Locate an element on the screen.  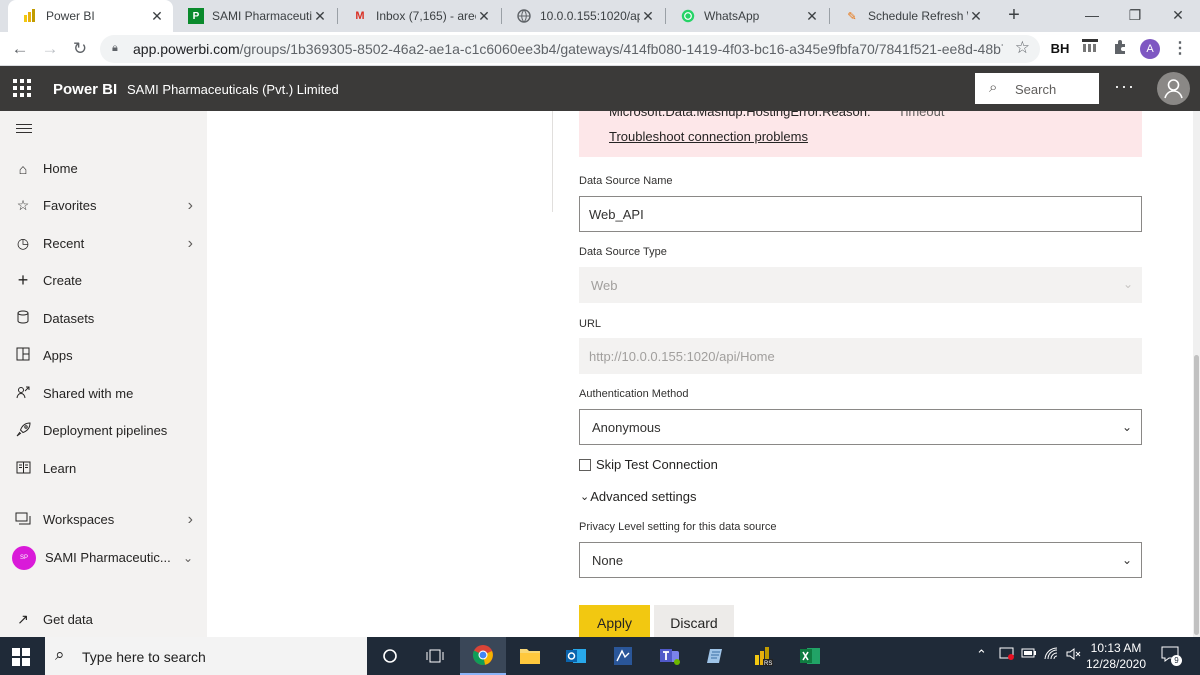
nav-item-label: Create is located at coordinates (63, 280).